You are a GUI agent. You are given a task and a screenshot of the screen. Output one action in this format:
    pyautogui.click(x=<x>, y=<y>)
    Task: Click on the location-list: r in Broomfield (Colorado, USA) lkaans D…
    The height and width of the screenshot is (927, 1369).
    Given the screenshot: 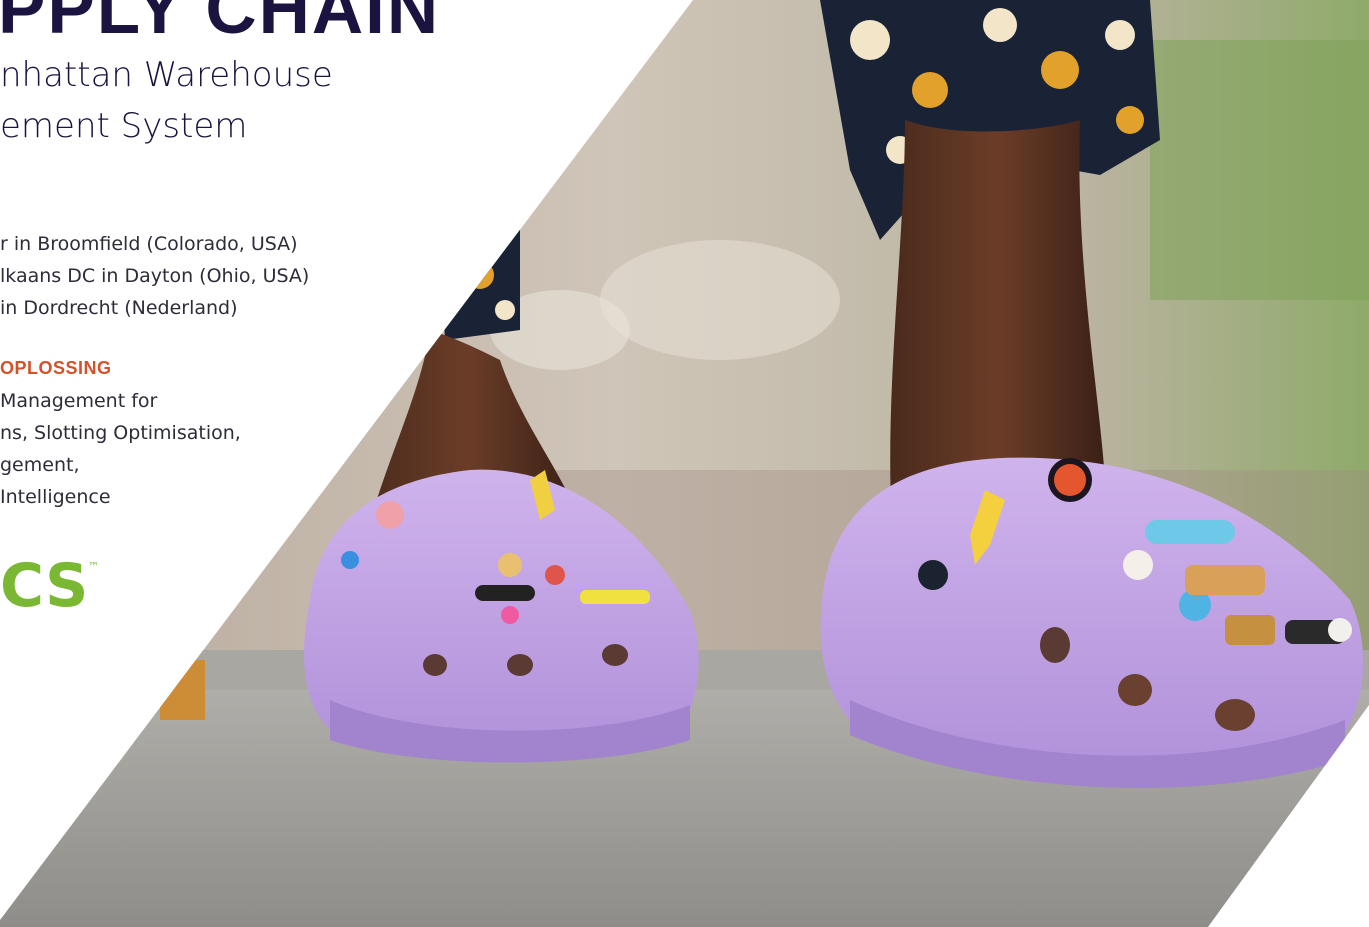 What is the action you would take?
    pyautogui.click(x=154, y=276)
    